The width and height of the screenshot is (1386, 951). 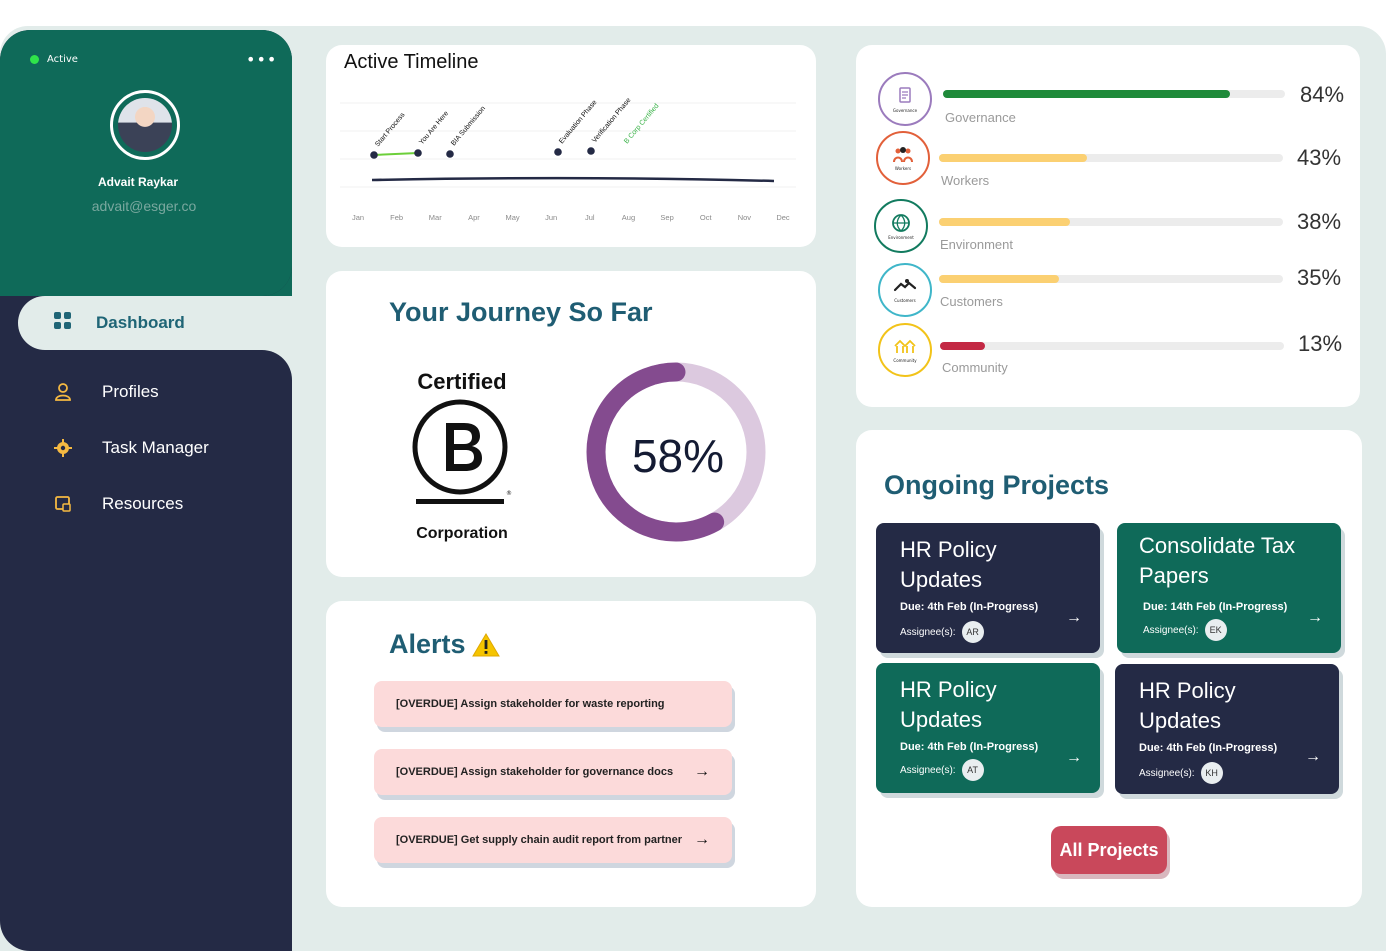 I want to click on sidebar-item-task-manager: Task Manager, so click(x=131, y=448).